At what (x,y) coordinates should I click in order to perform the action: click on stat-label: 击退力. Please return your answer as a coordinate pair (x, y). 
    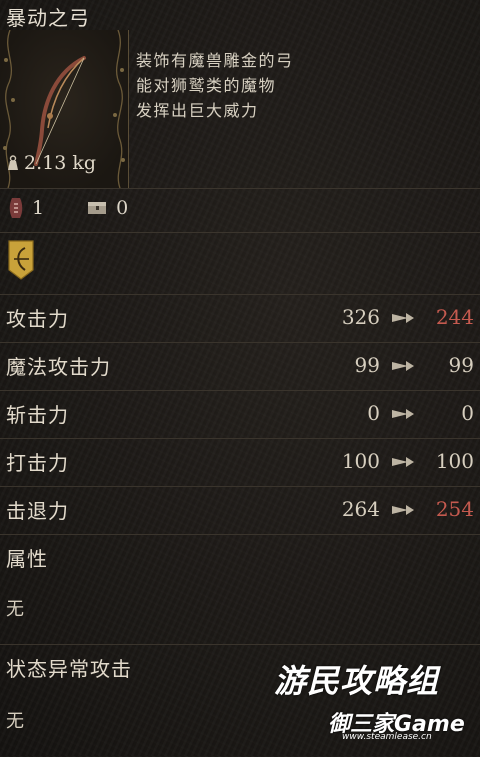
    Looking at the image, I should click on (37, 511).